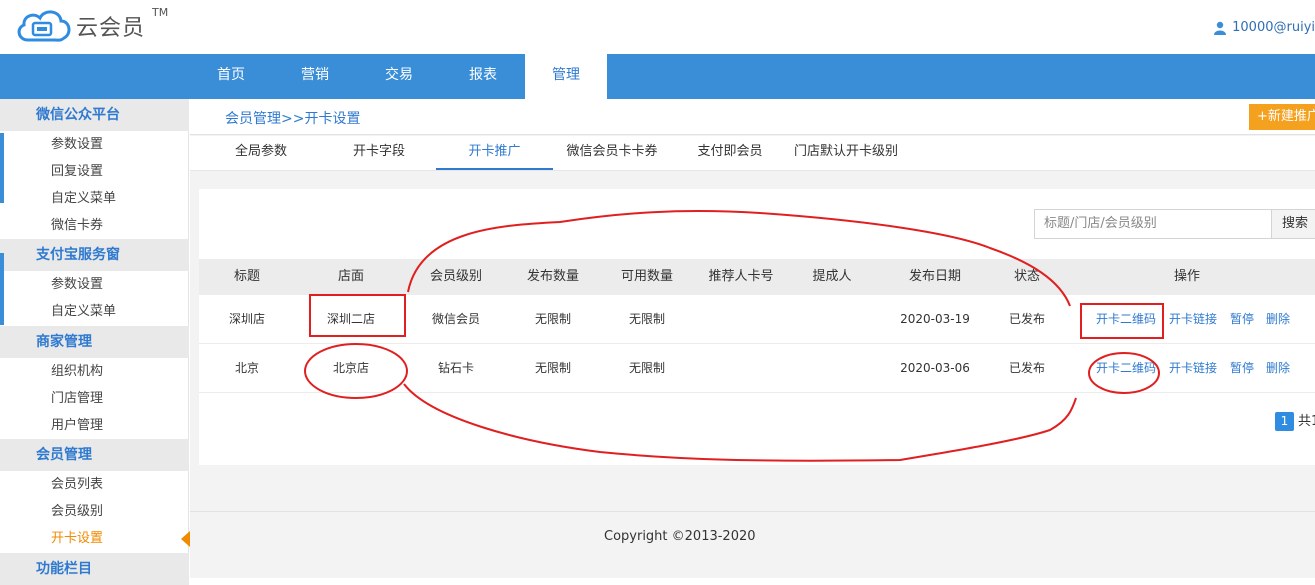 The image size is (1315, 585). I want to click on pager-current-page: 1, so click(1284, 421).